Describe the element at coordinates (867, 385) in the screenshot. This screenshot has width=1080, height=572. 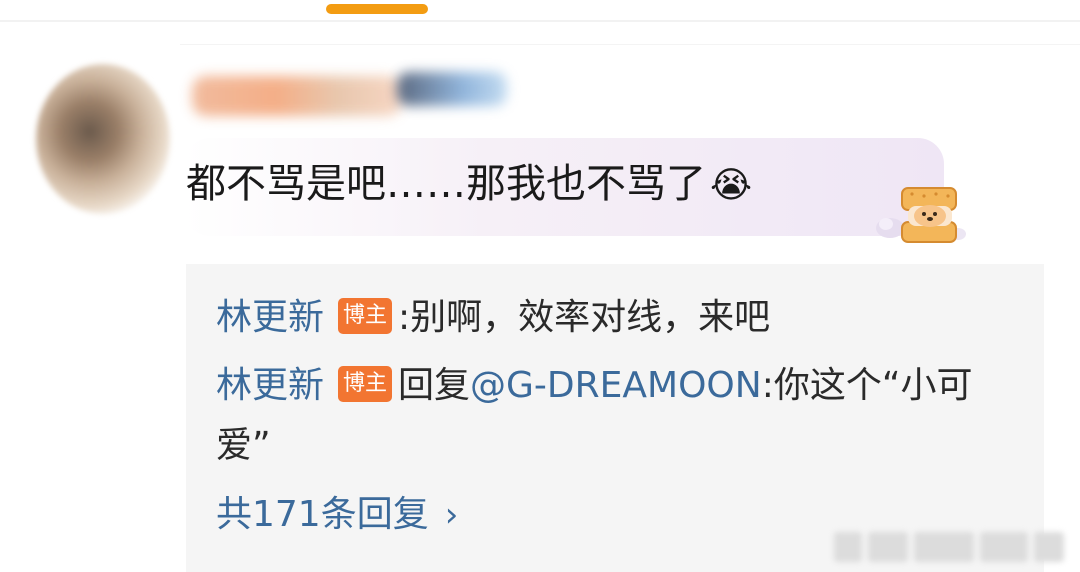
I see `reply-text: :你这个“小可` at that location.